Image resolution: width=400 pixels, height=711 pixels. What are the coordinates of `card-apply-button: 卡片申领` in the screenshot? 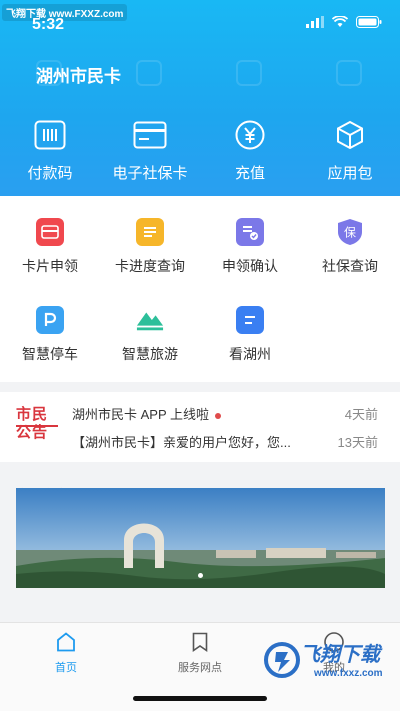 It's located at (50, 247).